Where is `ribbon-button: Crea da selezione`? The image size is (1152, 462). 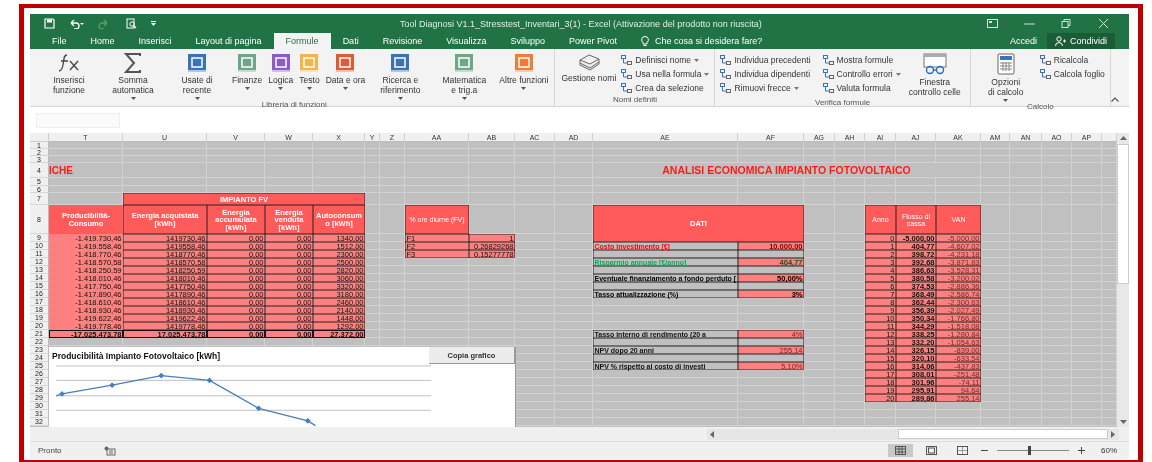
ribbon-button: Crea da selezione is located at coordinates (665, 88).